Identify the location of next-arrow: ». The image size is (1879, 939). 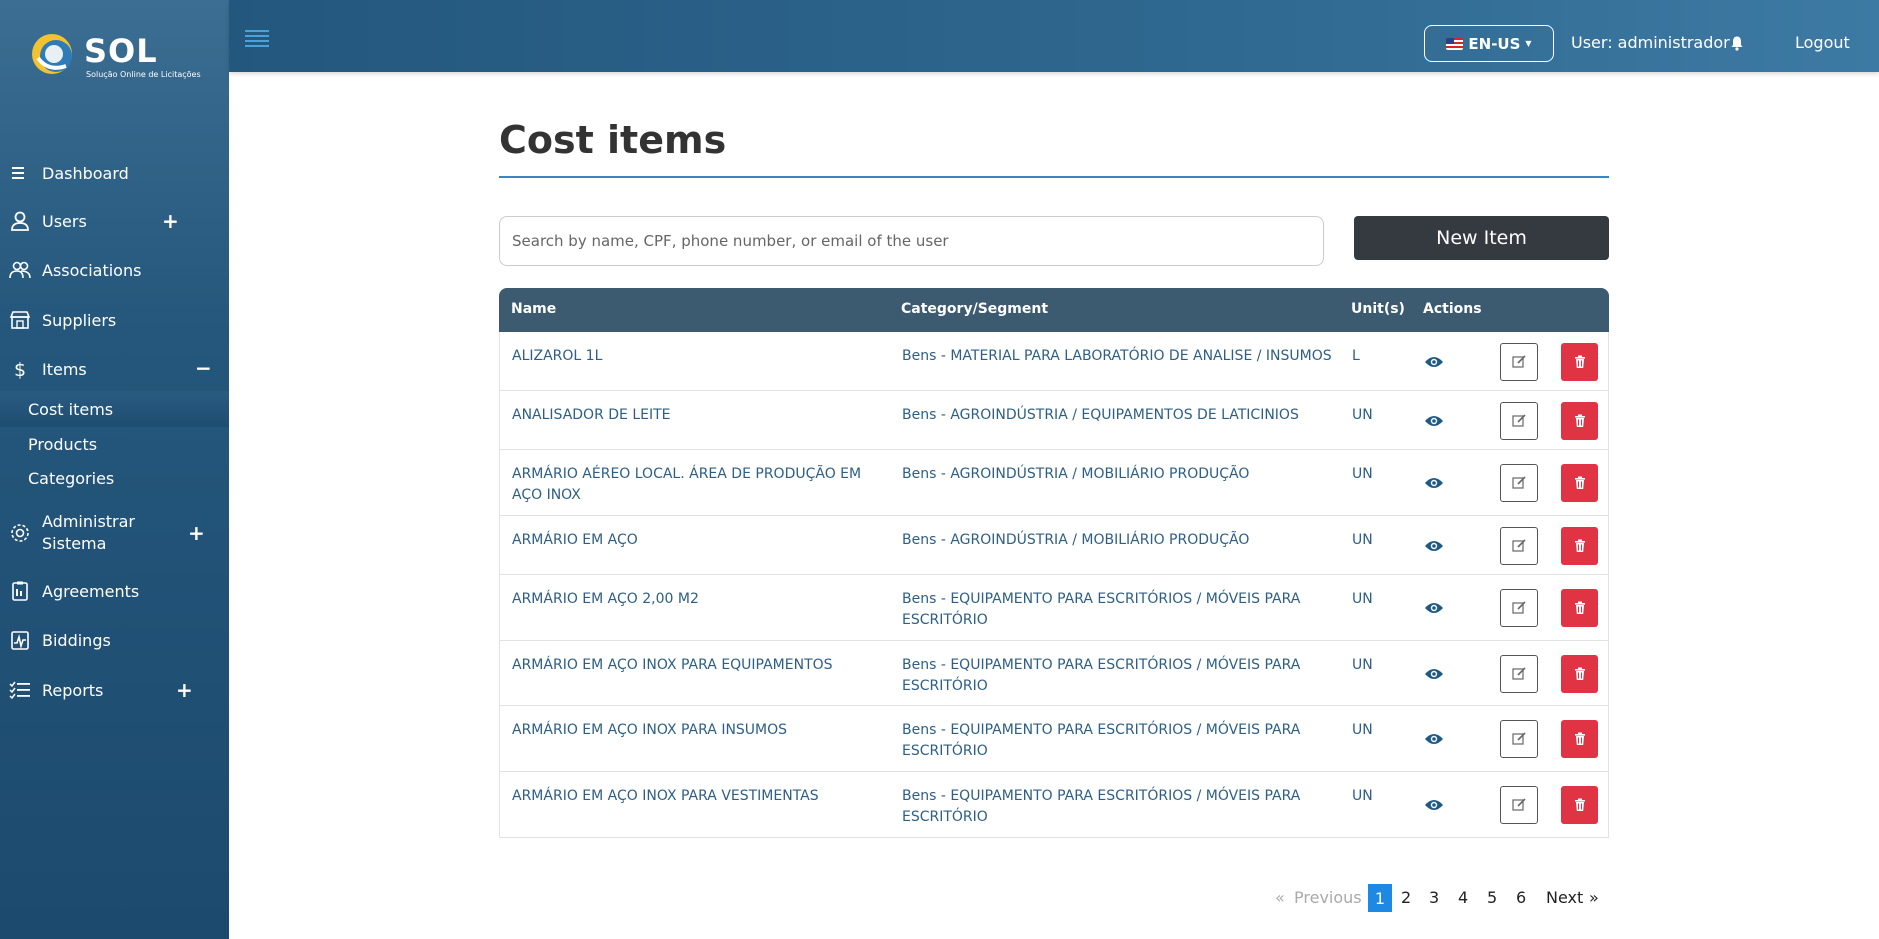
(1594, 897).